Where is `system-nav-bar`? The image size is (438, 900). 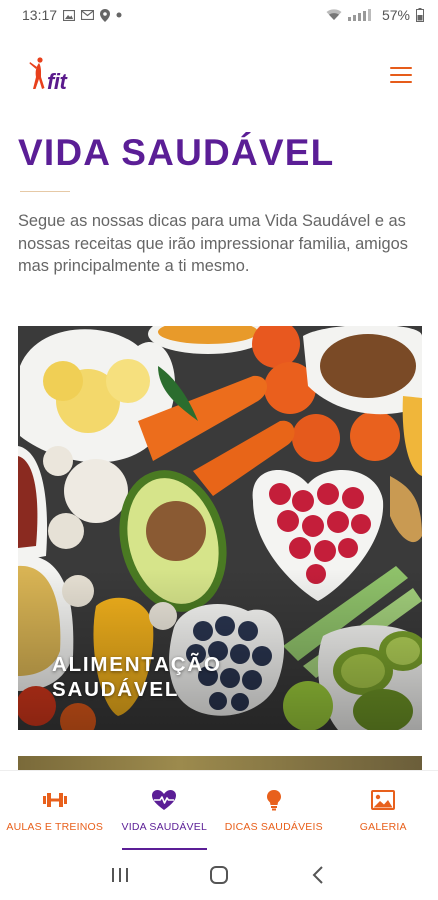
system-nav-bar is located at coordinates (219, 875).